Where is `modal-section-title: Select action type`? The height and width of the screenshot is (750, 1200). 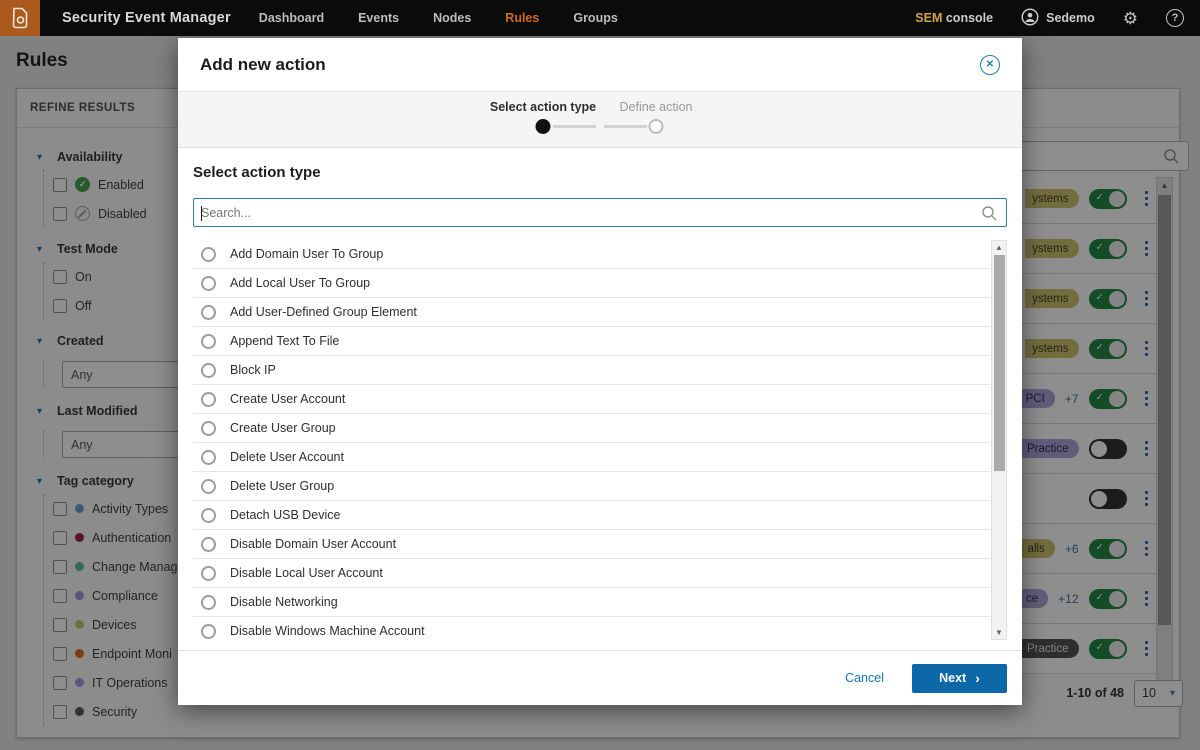 modal-section-title: Select action type is located at coordinates (257, 172).